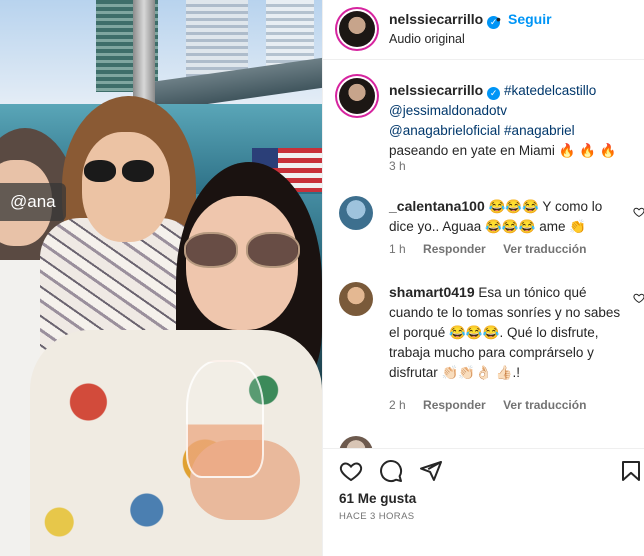 The image size is (644, 556). I want to click on bookmark-icon, so click(631, 471).